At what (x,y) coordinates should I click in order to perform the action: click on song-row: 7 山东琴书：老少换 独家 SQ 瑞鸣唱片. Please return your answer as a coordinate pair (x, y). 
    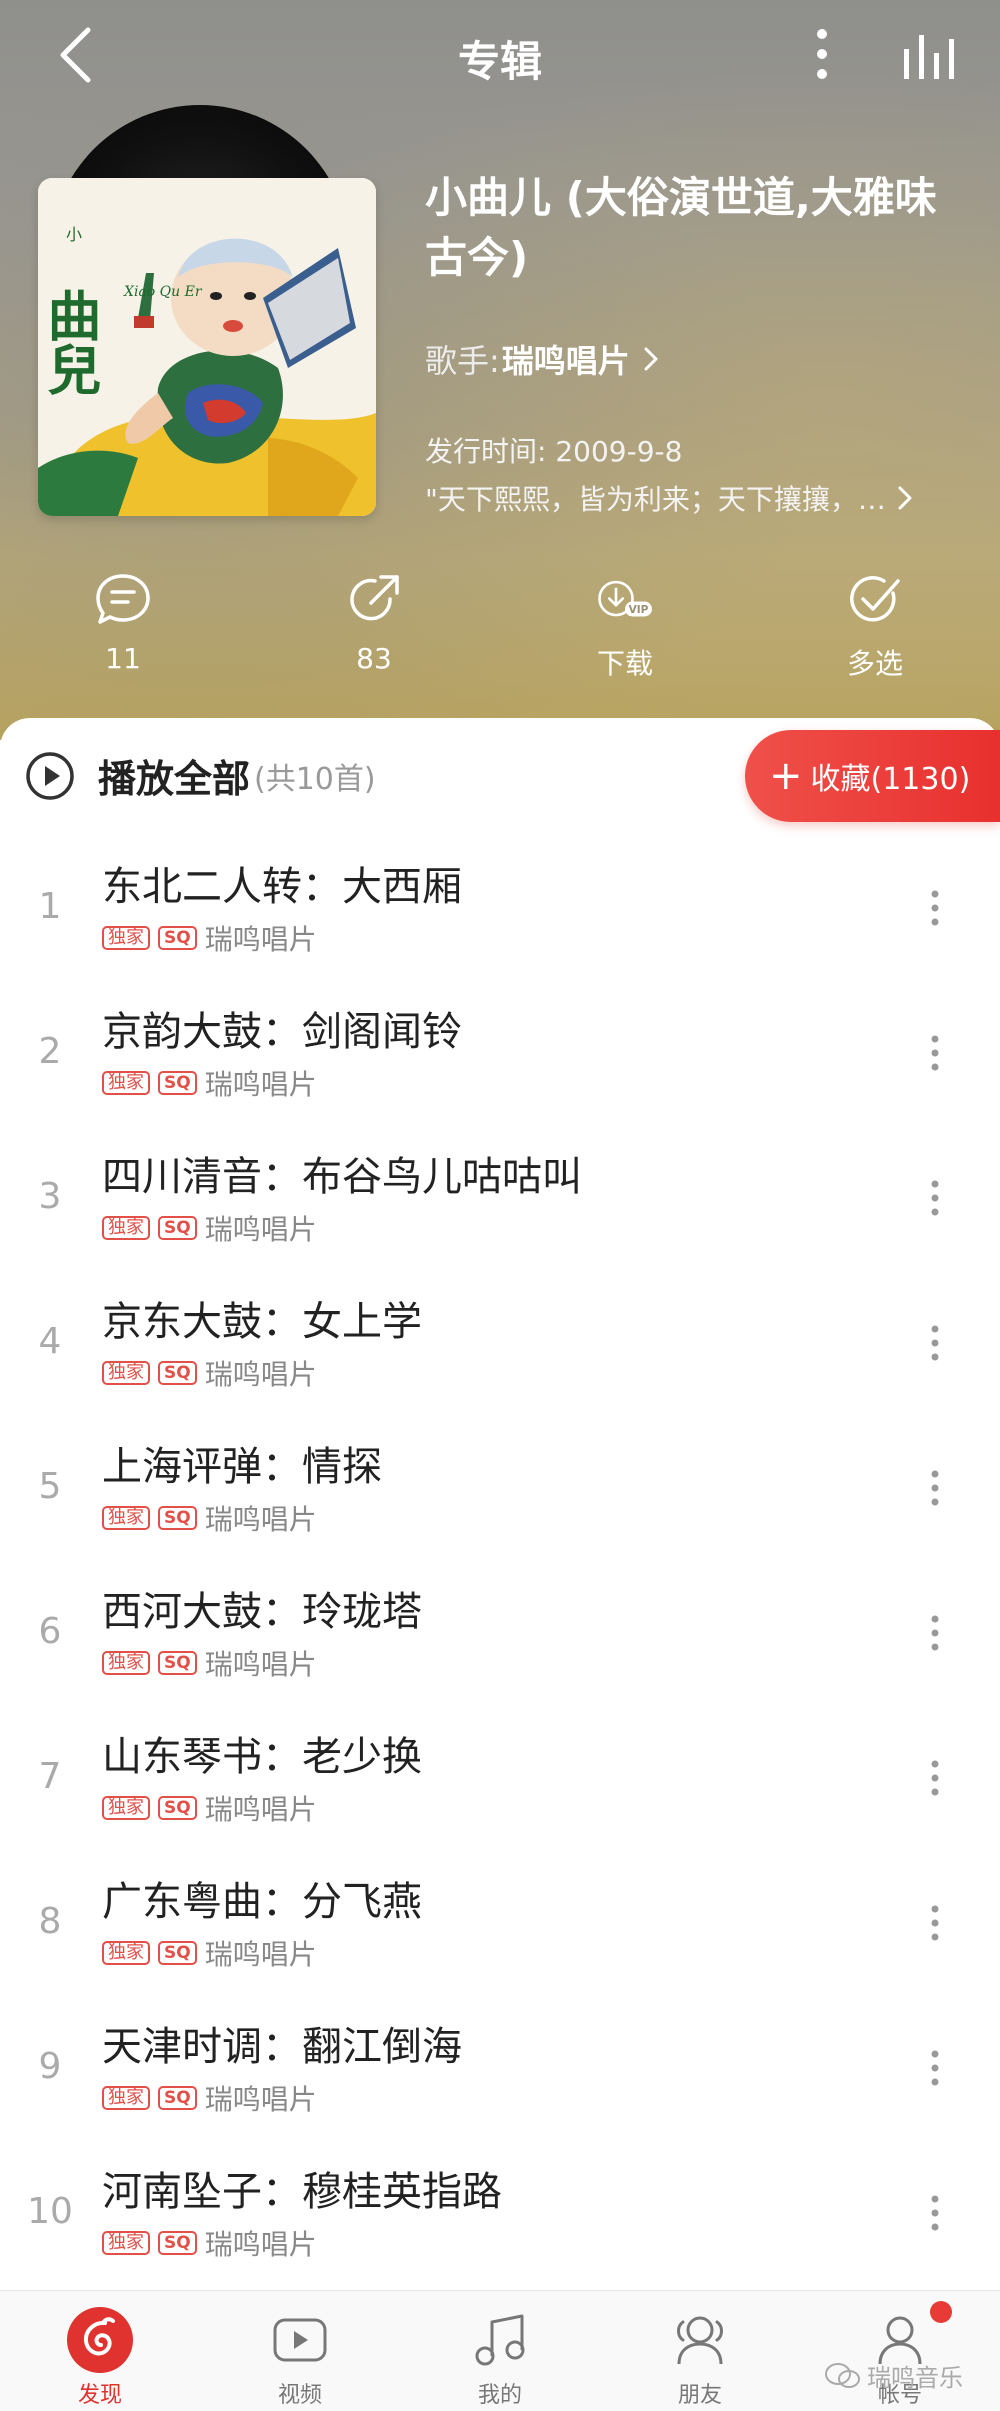
    Looking at the image, I should click on (500, 1782).